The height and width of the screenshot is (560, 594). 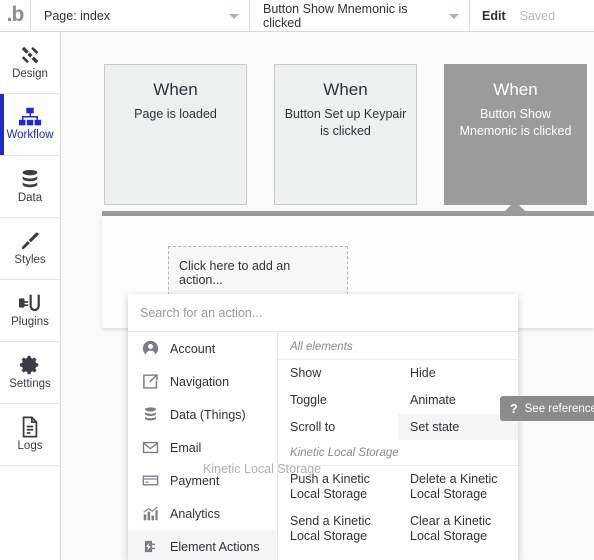 I want to click on sidebar-item-plugins: Plugins, so click(x=30, y=311).